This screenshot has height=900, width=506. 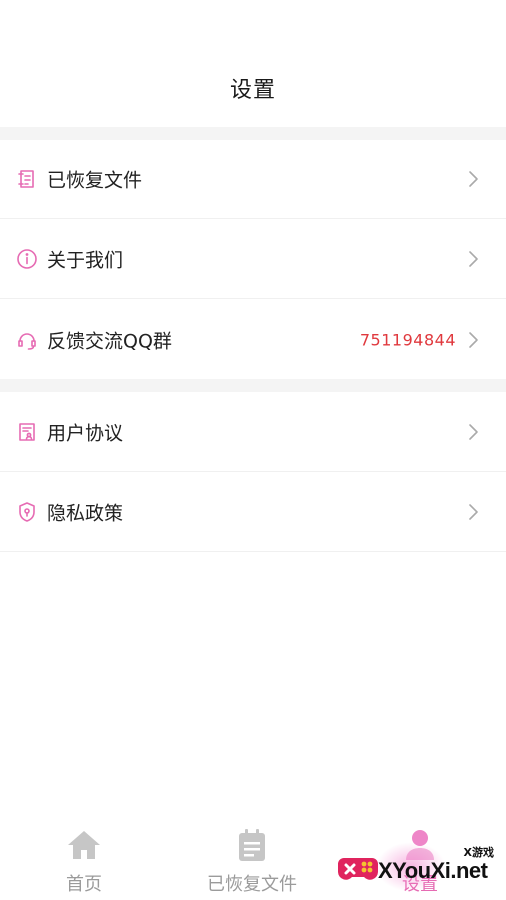 I want to click on calendar-file-icon, so click(x=252, y=845).